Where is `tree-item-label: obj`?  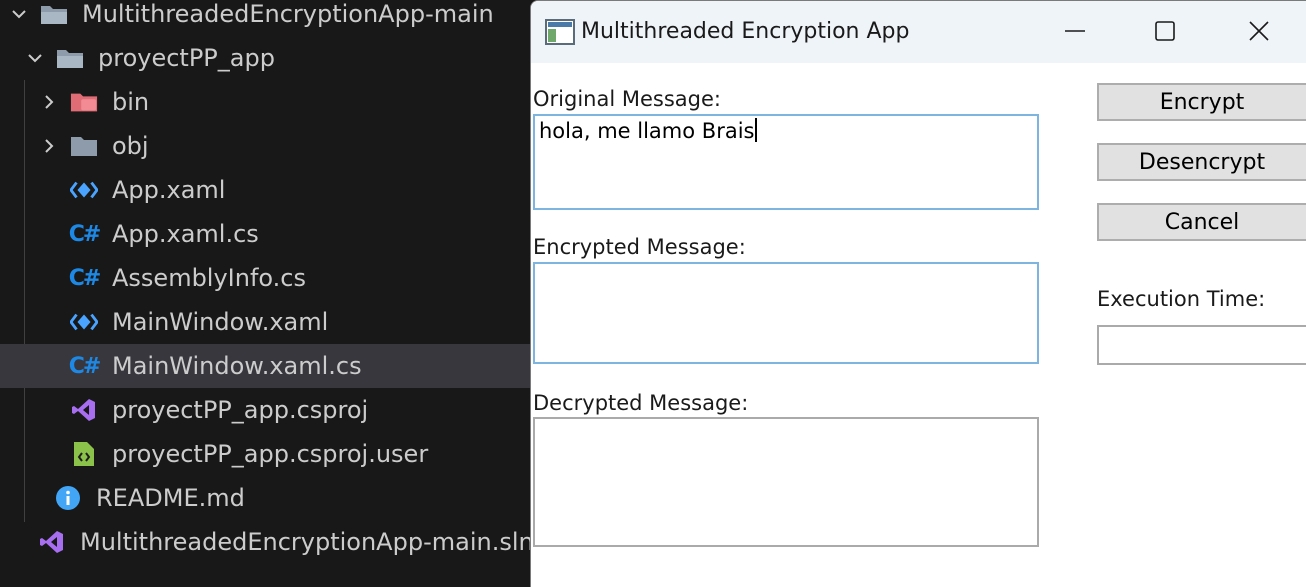 tree-item-label: obj is located at coordinates (130, 146).